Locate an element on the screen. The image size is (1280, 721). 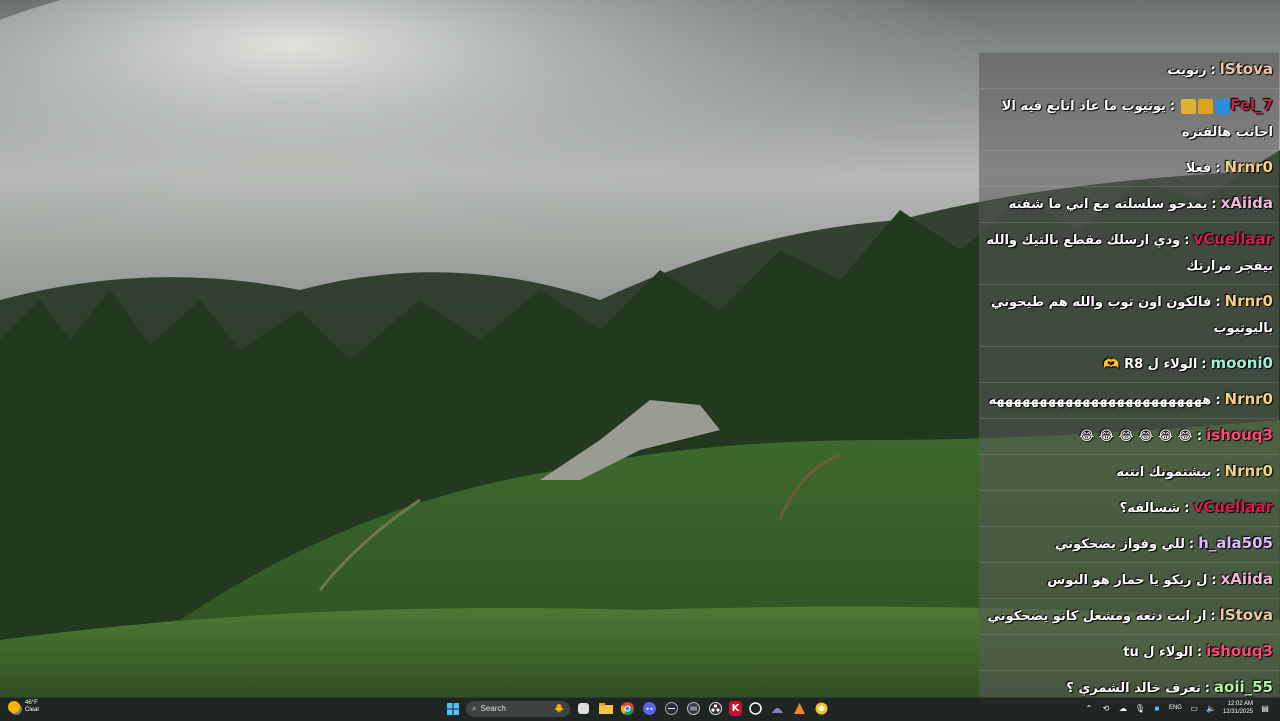
chat-message: ishouq3:الولاء ل tu is located at coordinates (1129, 652).